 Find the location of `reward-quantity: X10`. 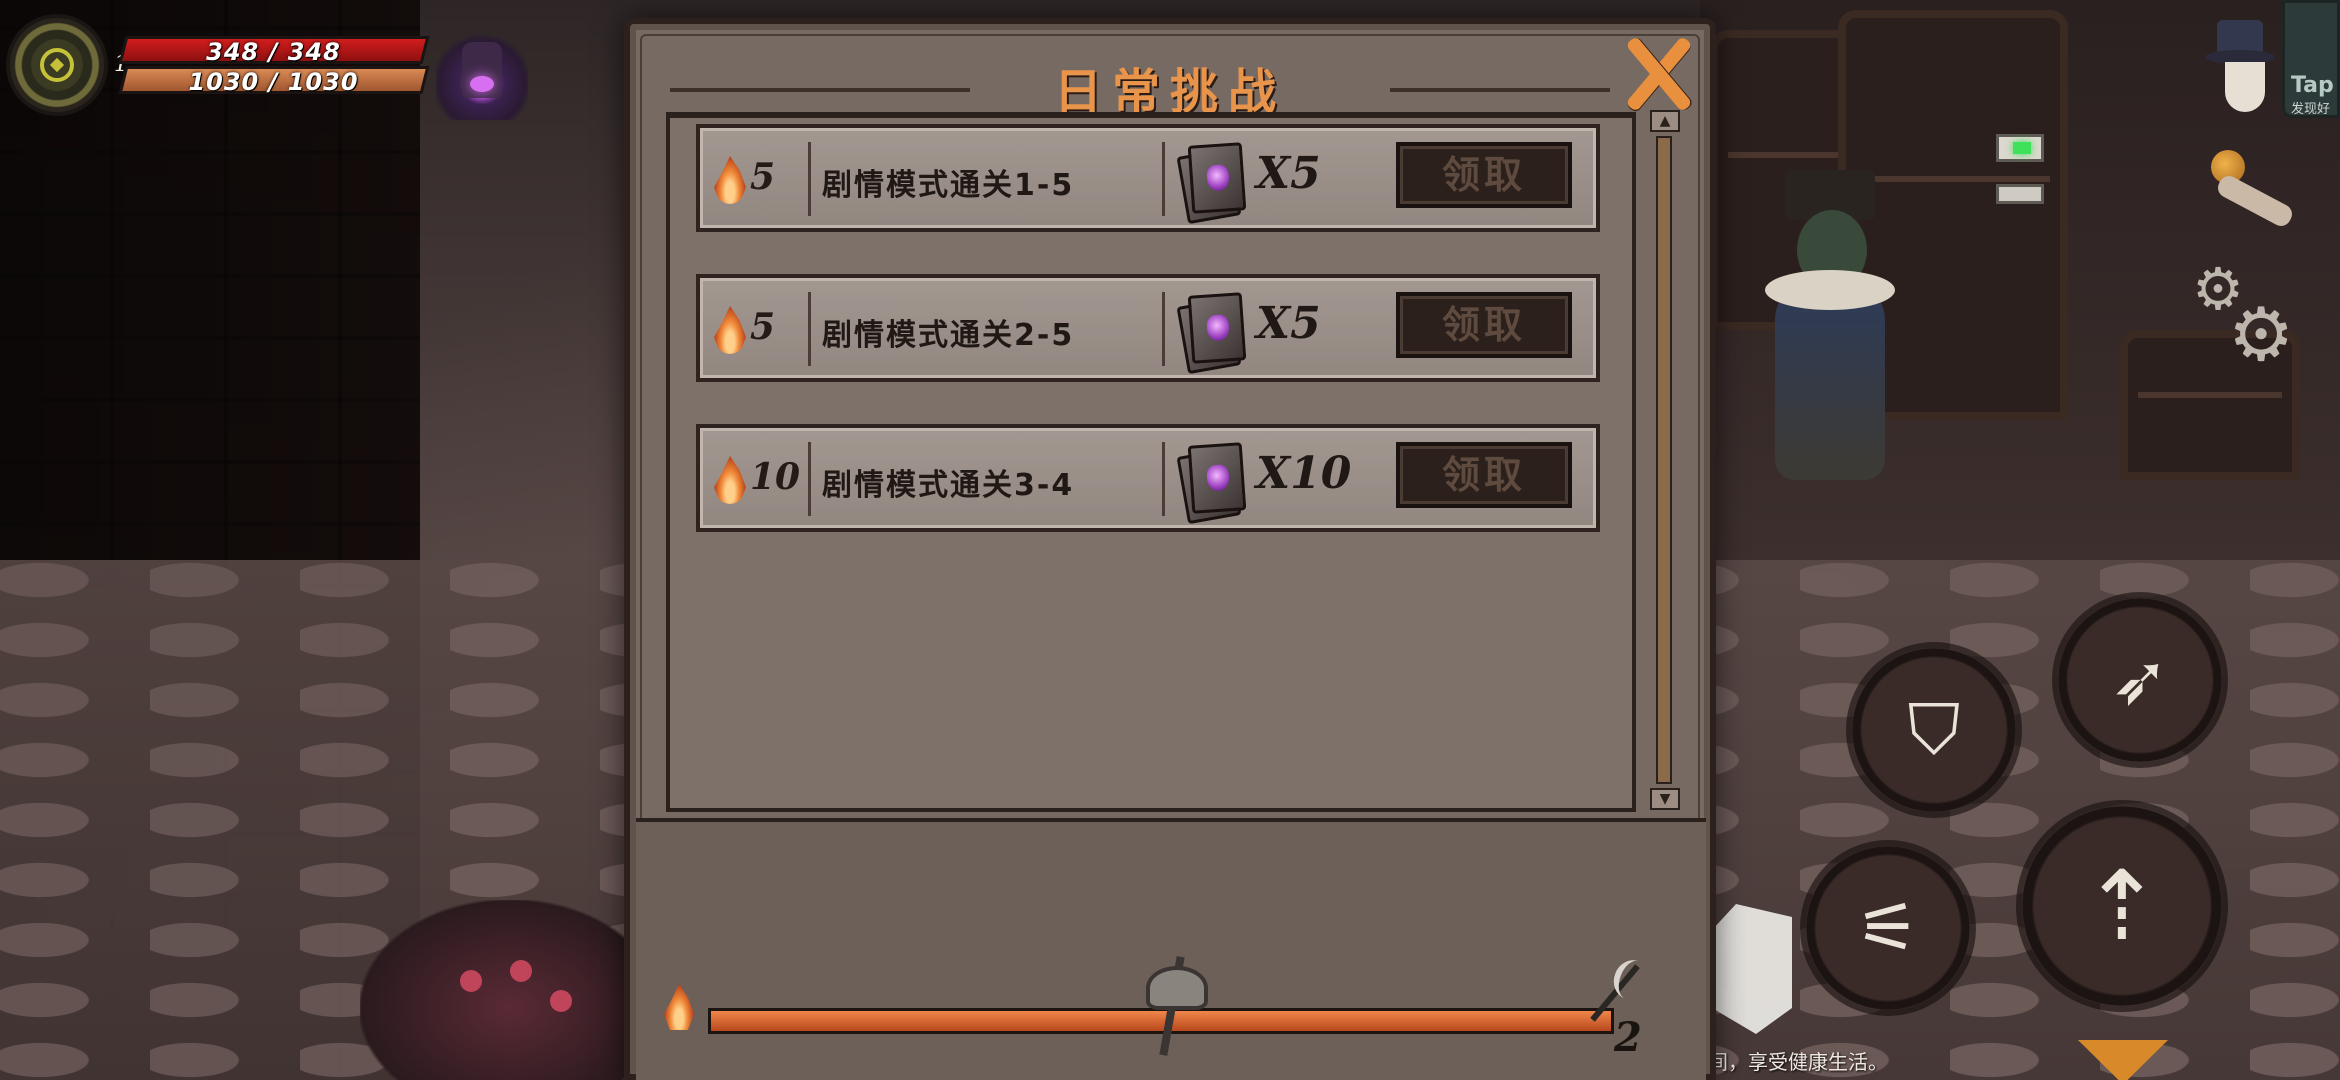

reward-quantity: X10 is located at coordinates (1304, 473).